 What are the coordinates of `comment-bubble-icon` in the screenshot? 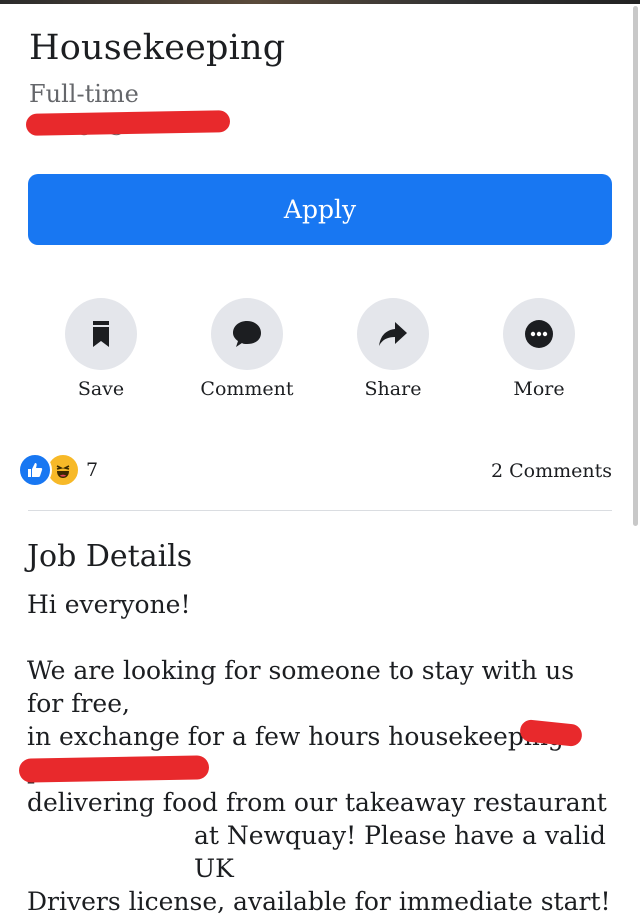 It's located at (247, 334).